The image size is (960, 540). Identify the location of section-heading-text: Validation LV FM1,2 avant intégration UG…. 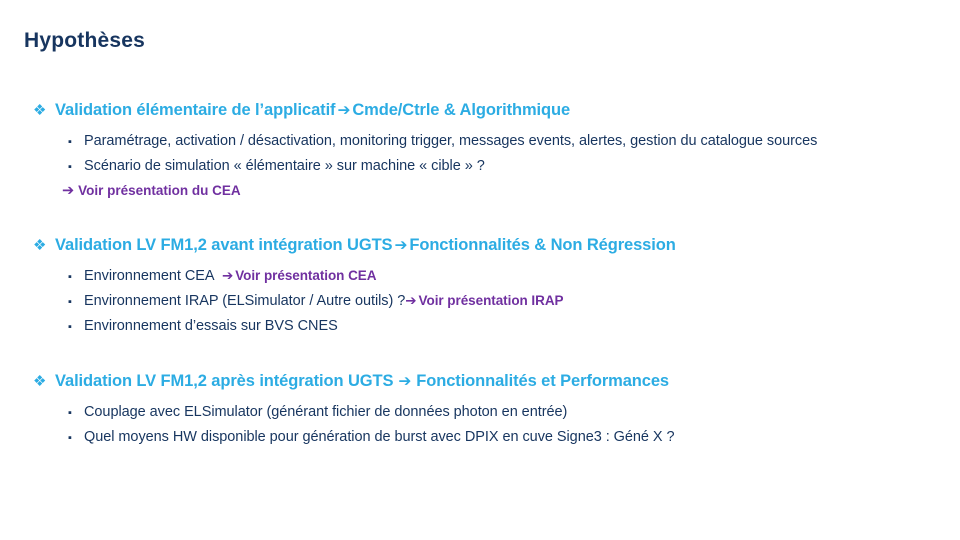
(365, 245).